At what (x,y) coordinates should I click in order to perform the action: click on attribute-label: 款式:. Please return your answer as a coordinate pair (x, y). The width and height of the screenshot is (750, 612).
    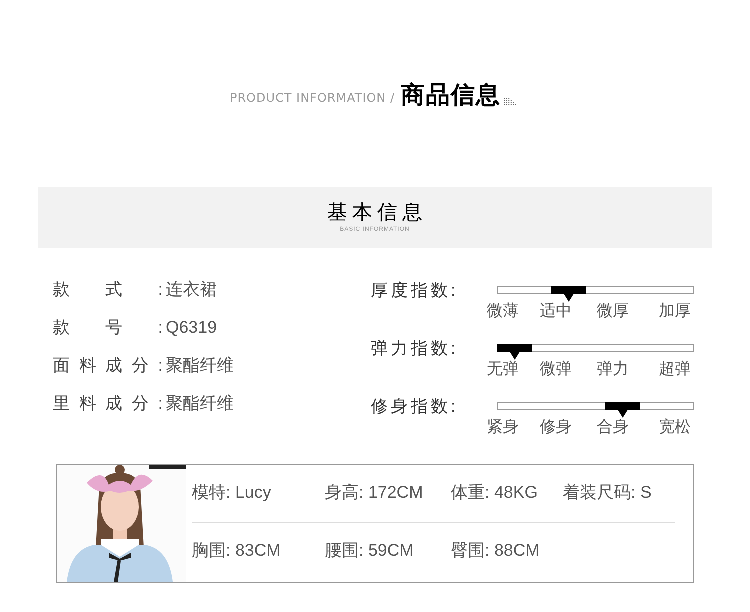
    Looking at the image, I should click on (108, 290).